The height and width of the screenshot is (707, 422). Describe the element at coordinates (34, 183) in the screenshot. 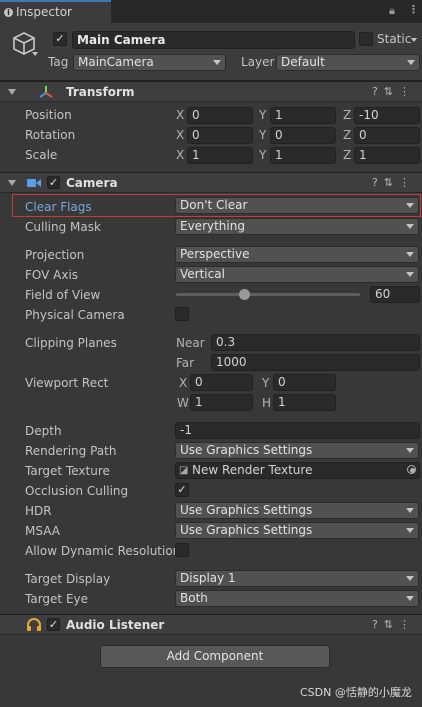

I see `camera-icon` at that location.